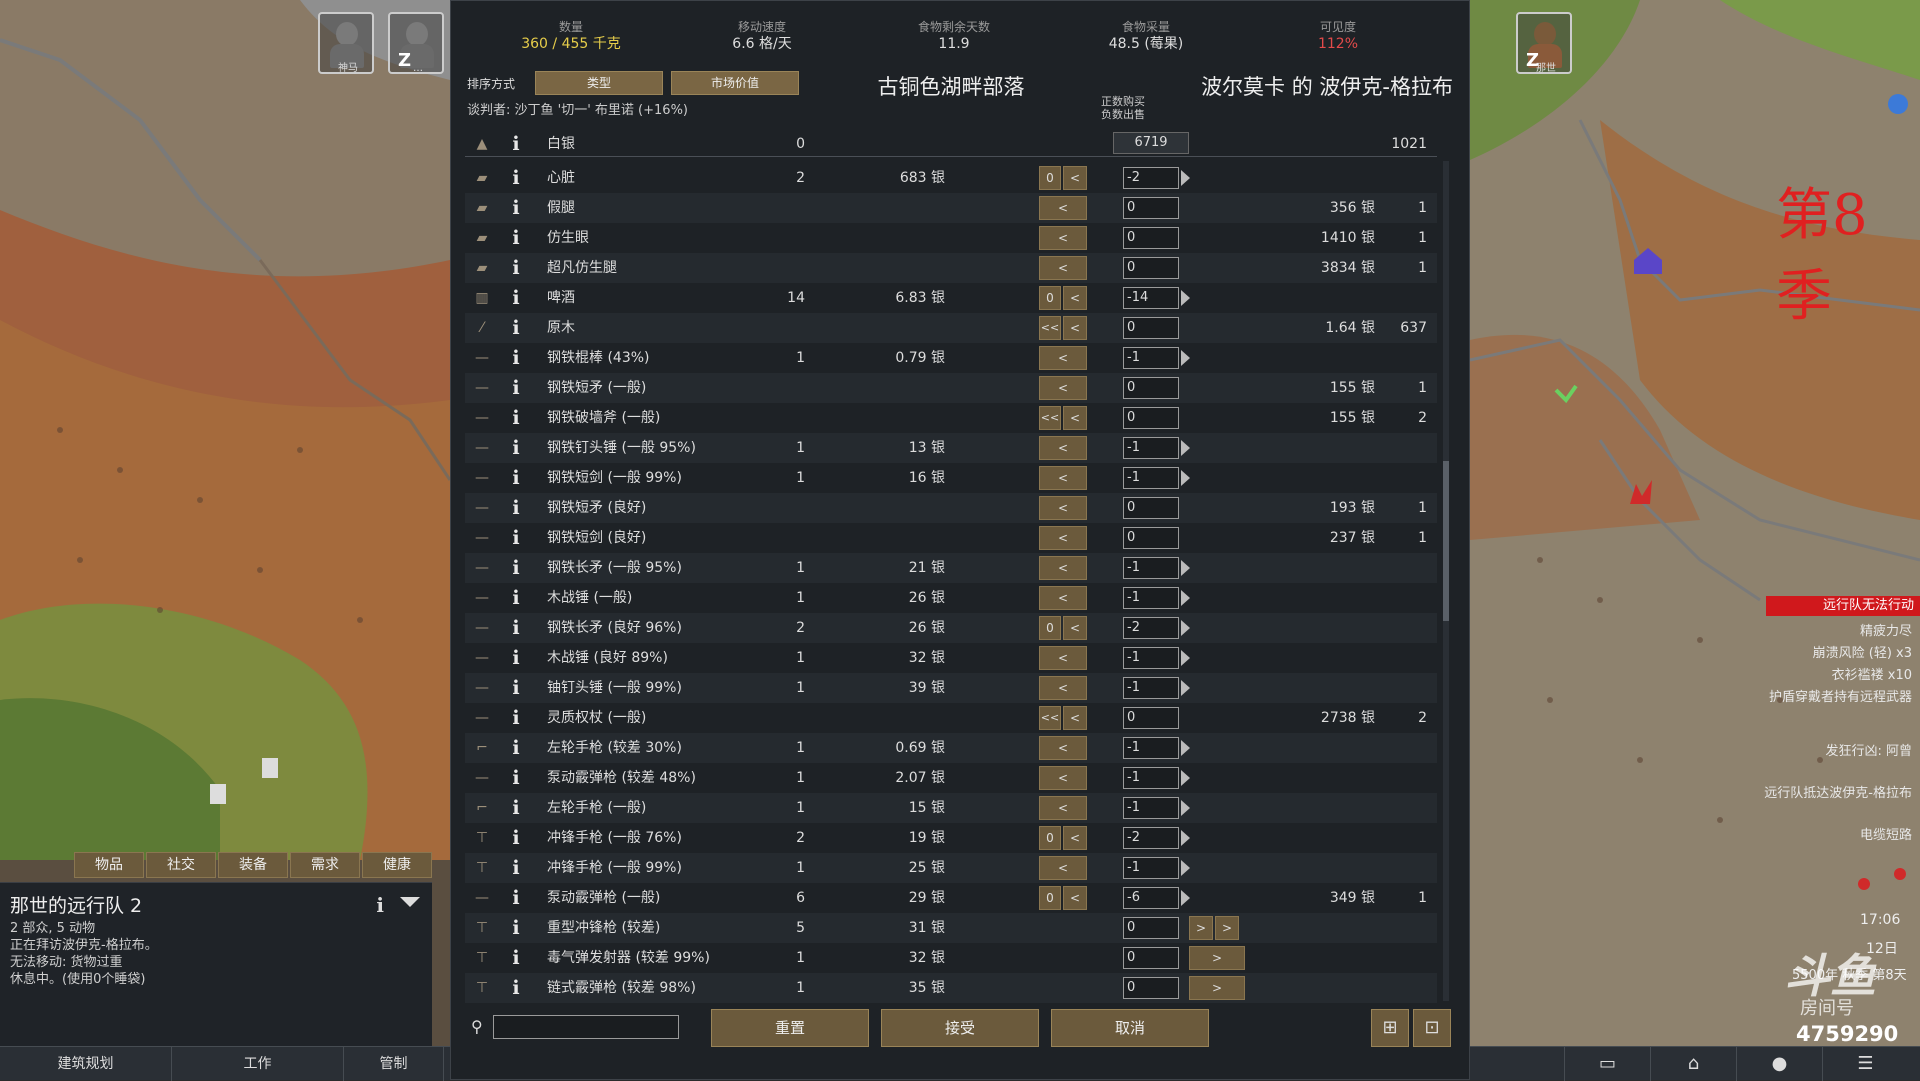 The height and width of the screenshot is (1081, 1920). Describe the element at coordinates (599, 83) in the screenshot. I see `sort-by-type-button: 类型` at that location.